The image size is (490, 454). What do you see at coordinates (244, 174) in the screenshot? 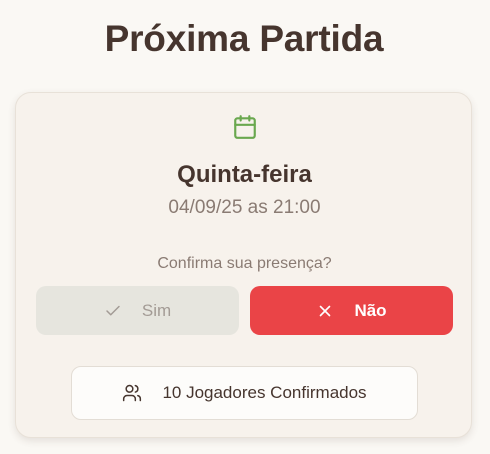
I see `match-weekday: Quinta-feira` at bounding box center [244, 174].